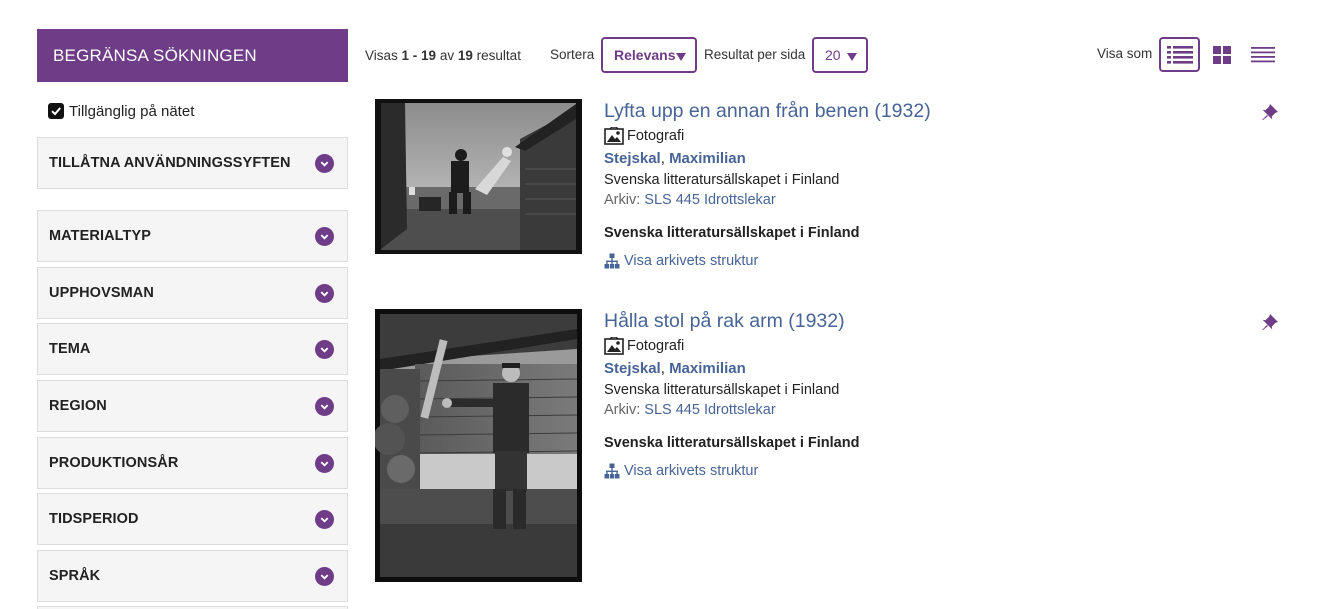  What do you see at coordinates (904, 321) in the screenshot?
I see `result-title-link: Hålla stol på rak arm (1932)` at bounding box center [904, 321].